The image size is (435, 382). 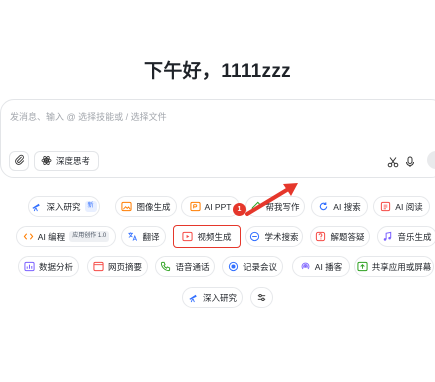 I want to click on new-badge: 新, so click(x=90, y=206).